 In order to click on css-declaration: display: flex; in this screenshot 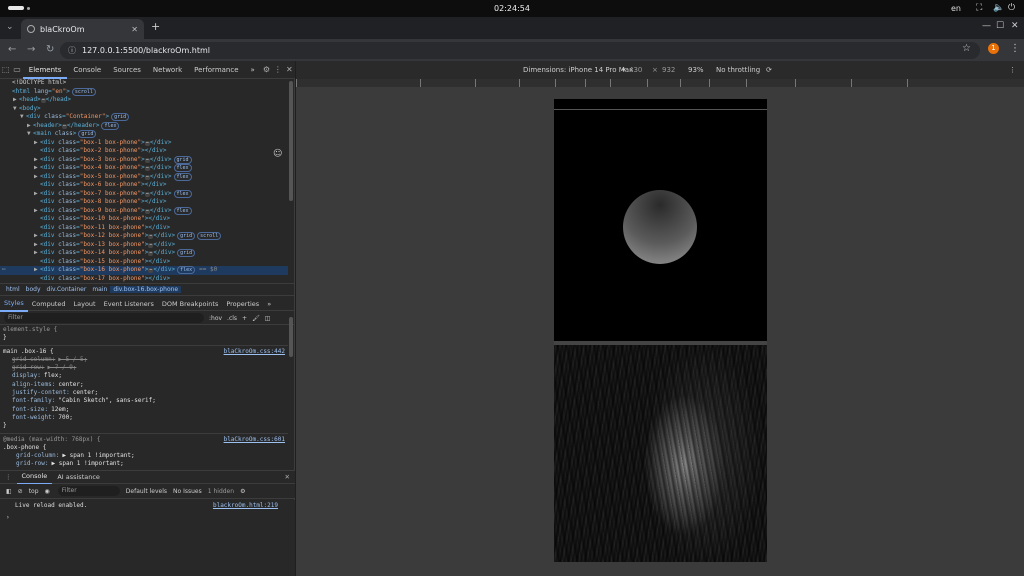, I will do `click(144, 376)`.